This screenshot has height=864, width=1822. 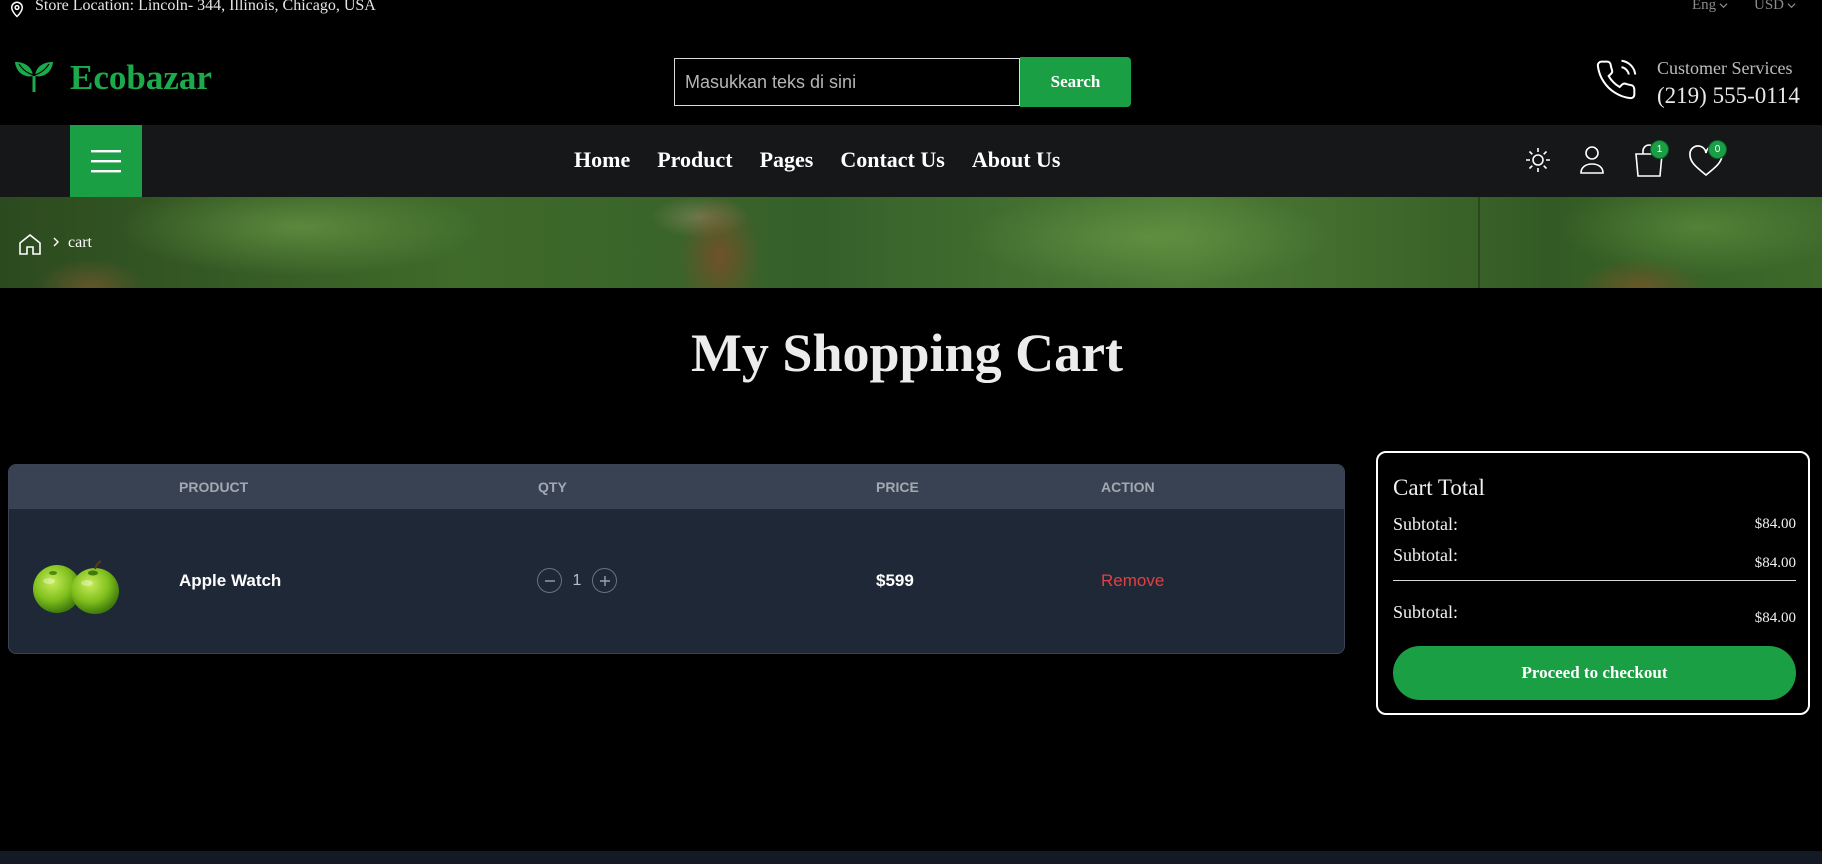 I want to click on decrease-qty-button, so click(x=549, y=580).